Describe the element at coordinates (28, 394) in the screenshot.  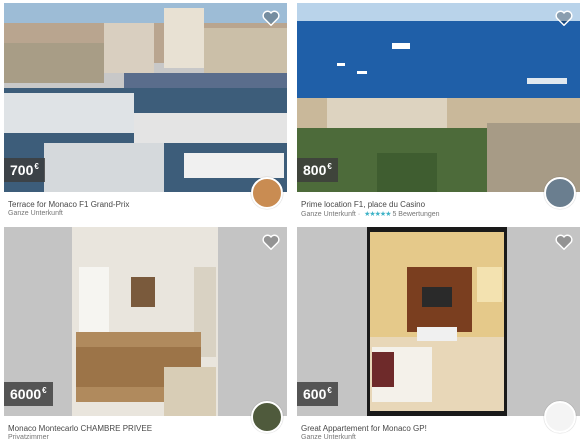
I see `price-badge: 6000€` at that location.